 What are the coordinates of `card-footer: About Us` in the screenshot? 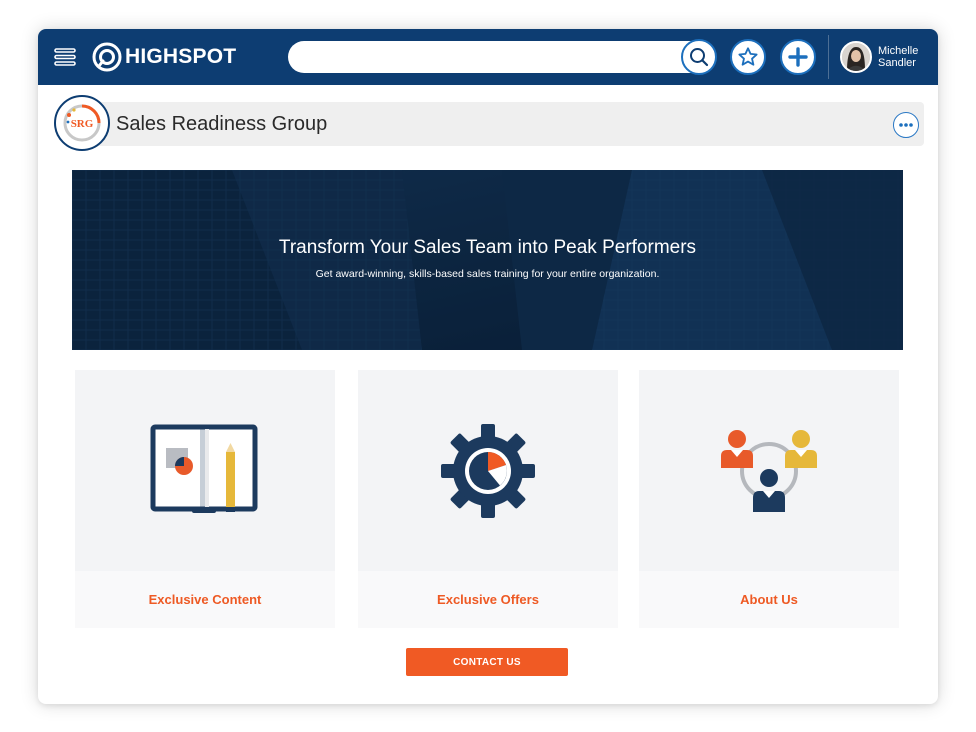 It's located at (769, 599).